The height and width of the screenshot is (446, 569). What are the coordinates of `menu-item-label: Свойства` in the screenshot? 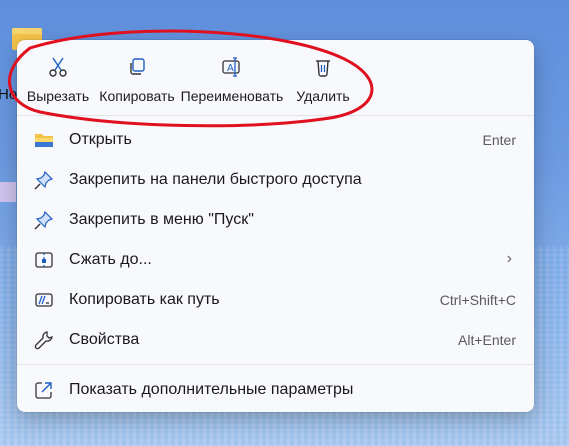 It's located at (104, 339).